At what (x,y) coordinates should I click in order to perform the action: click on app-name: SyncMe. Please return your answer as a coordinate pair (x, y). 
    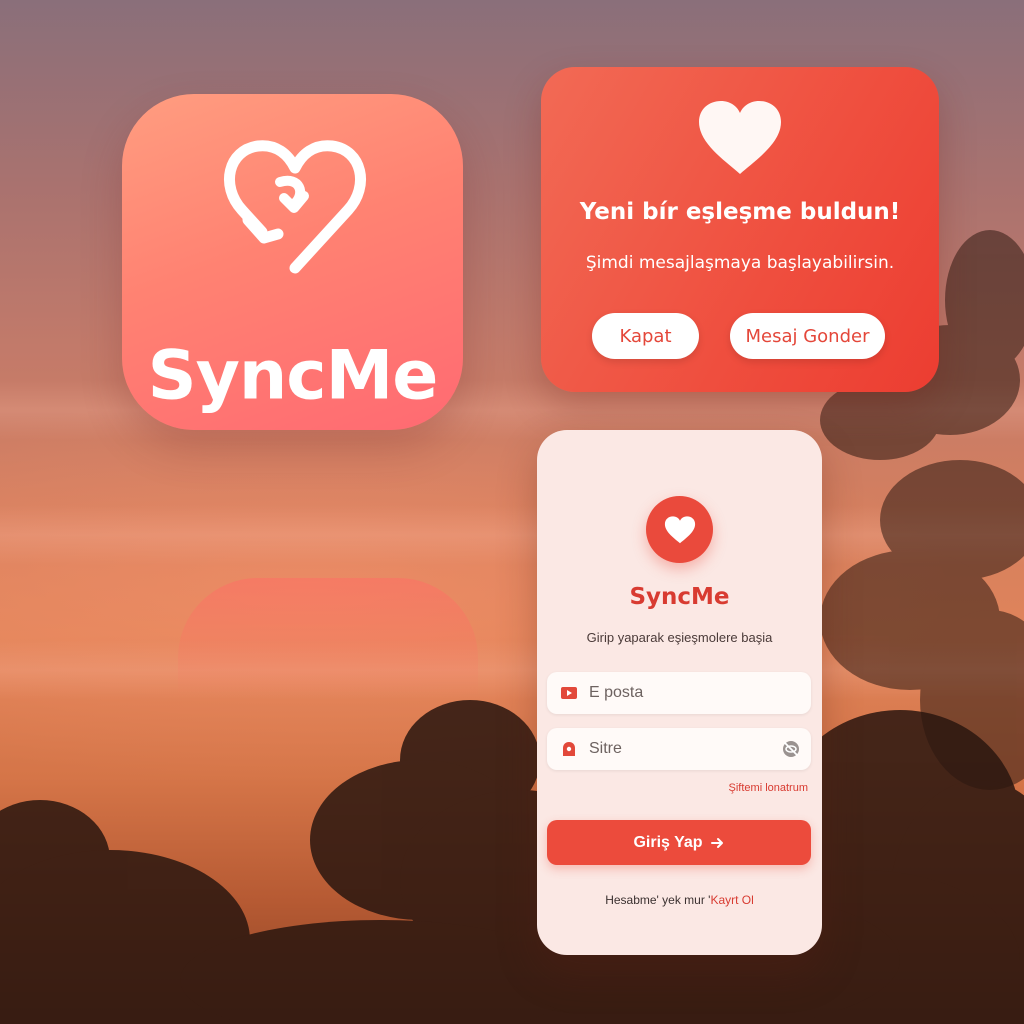
    Looking at the image, I should click on (293, 376).